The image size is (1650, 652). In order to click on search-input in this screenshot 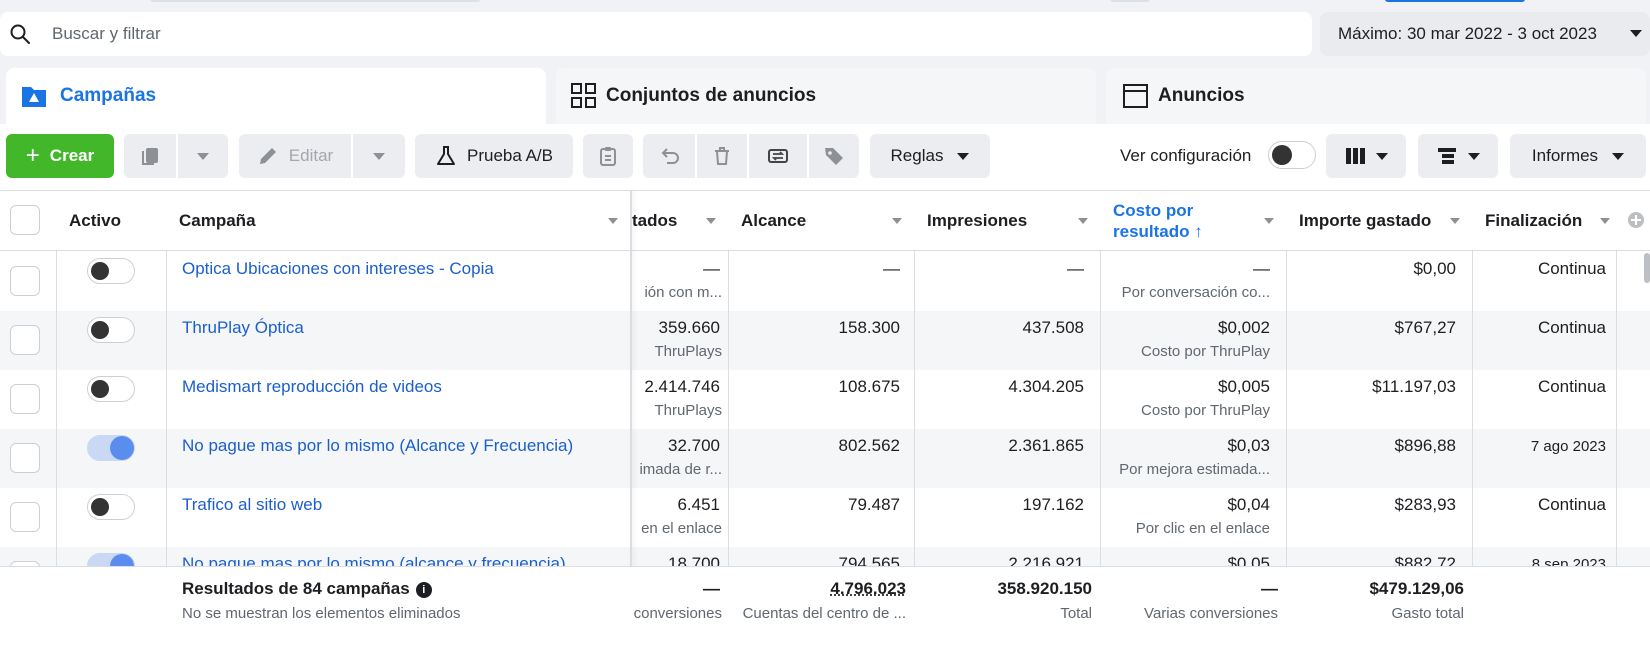, I will do `click(652, 34)`.